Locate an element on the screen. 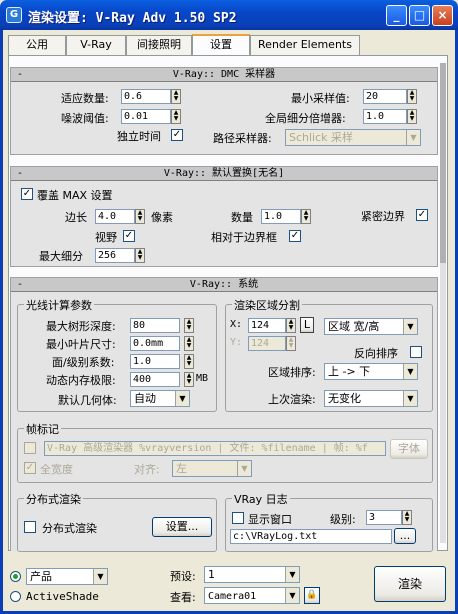  adaptive-input: 0.6 is located at coordinates (146, 96).